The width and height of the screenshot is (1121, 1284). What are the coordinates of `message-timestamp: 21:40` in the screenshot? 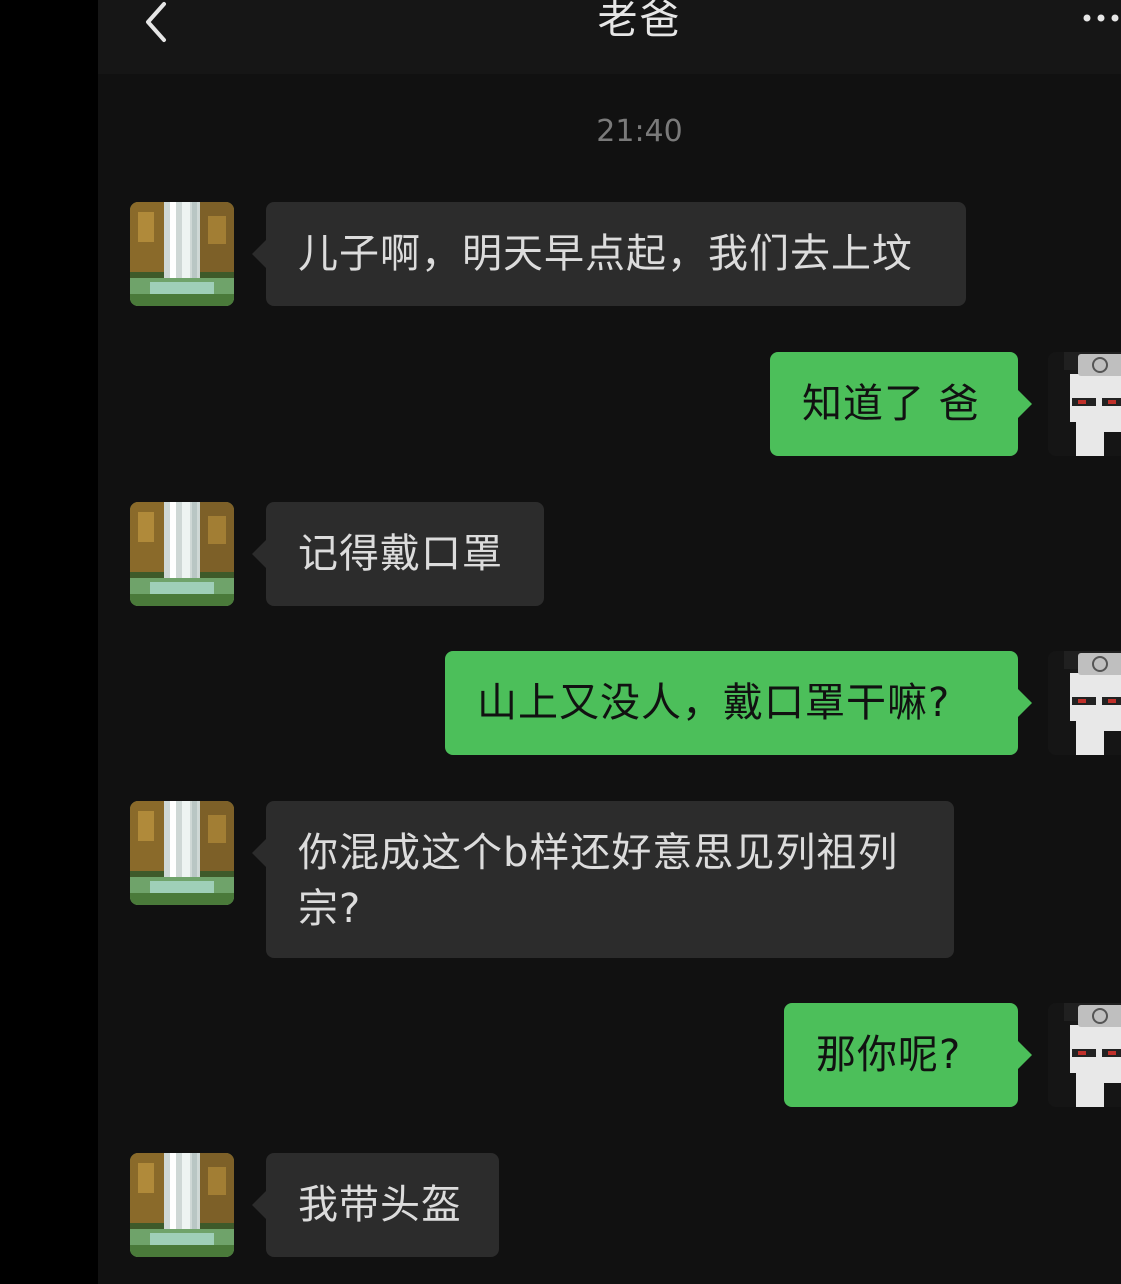 It's located at (639, 131).